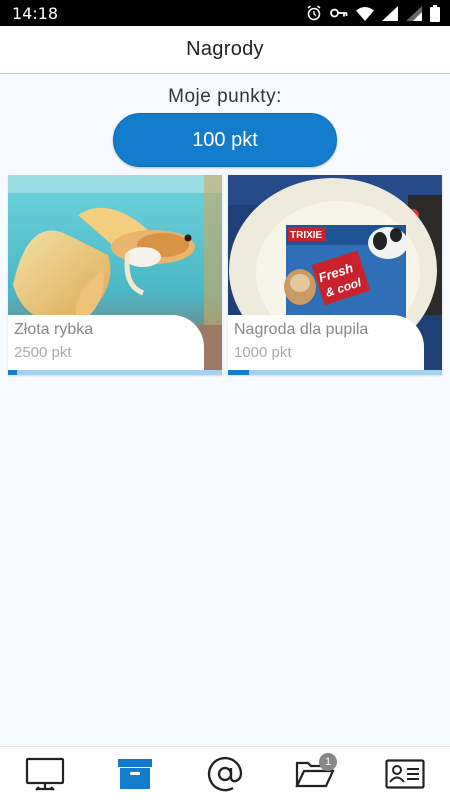 Image resolution: width=450 pixels, height=800 pixels. Describe the element at coordinates (301, 329) in the screenshot. I see `reward-name: Nagroda dla pupila` at that location.